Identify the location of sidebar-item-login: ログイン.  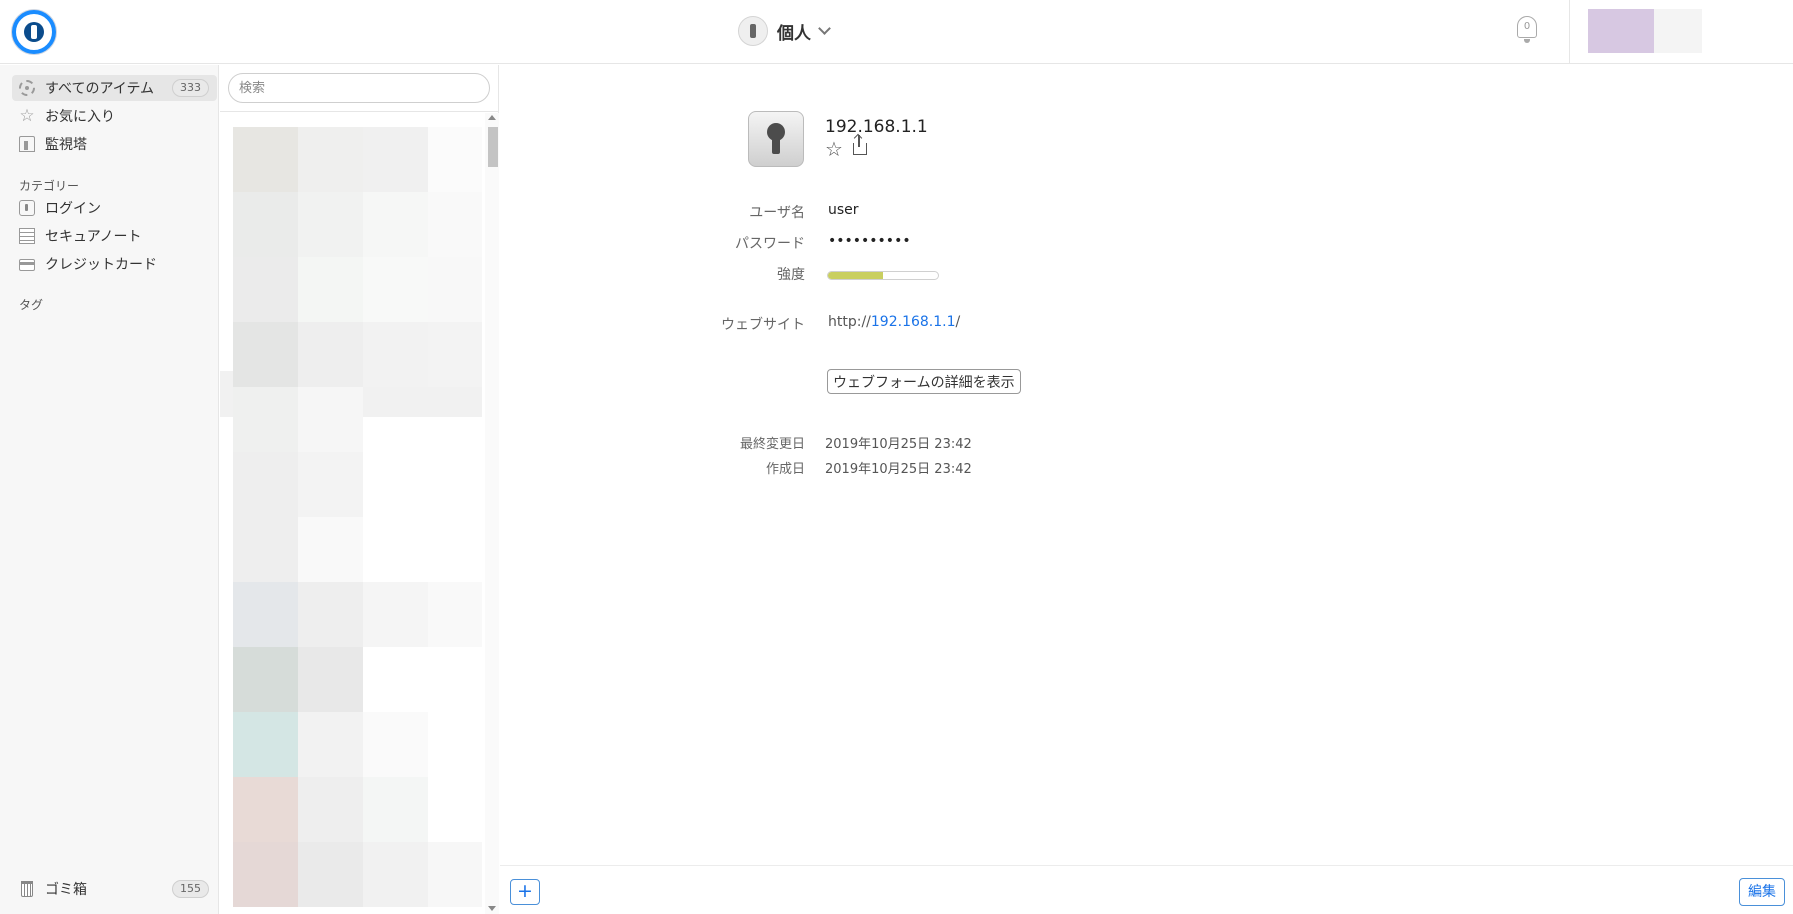
(114, 208).